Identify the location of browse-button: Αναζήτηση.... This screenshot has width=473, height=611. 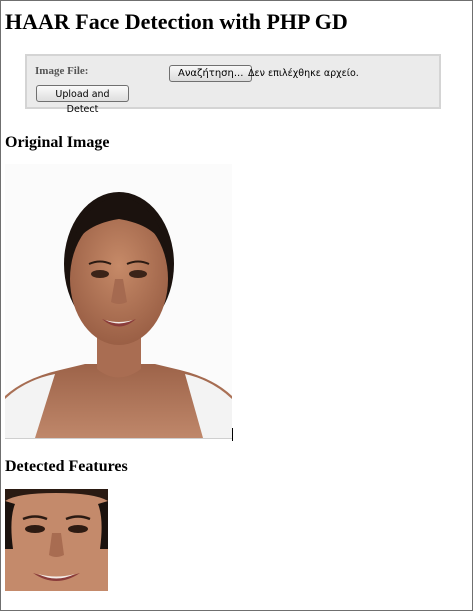
(211, 73).